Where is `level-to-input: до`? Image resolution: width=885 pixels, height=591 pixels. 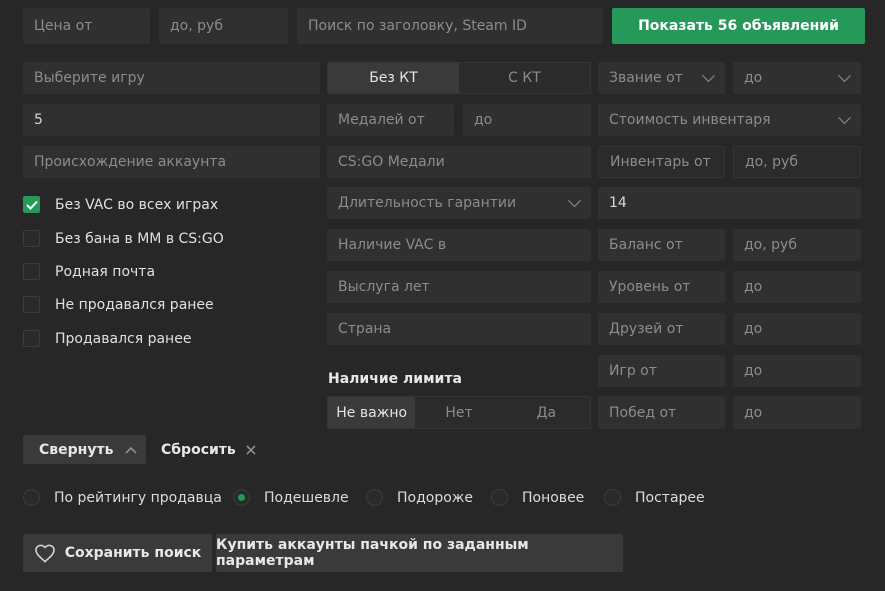 level-to-input: до is located at coordinates (797, 287).